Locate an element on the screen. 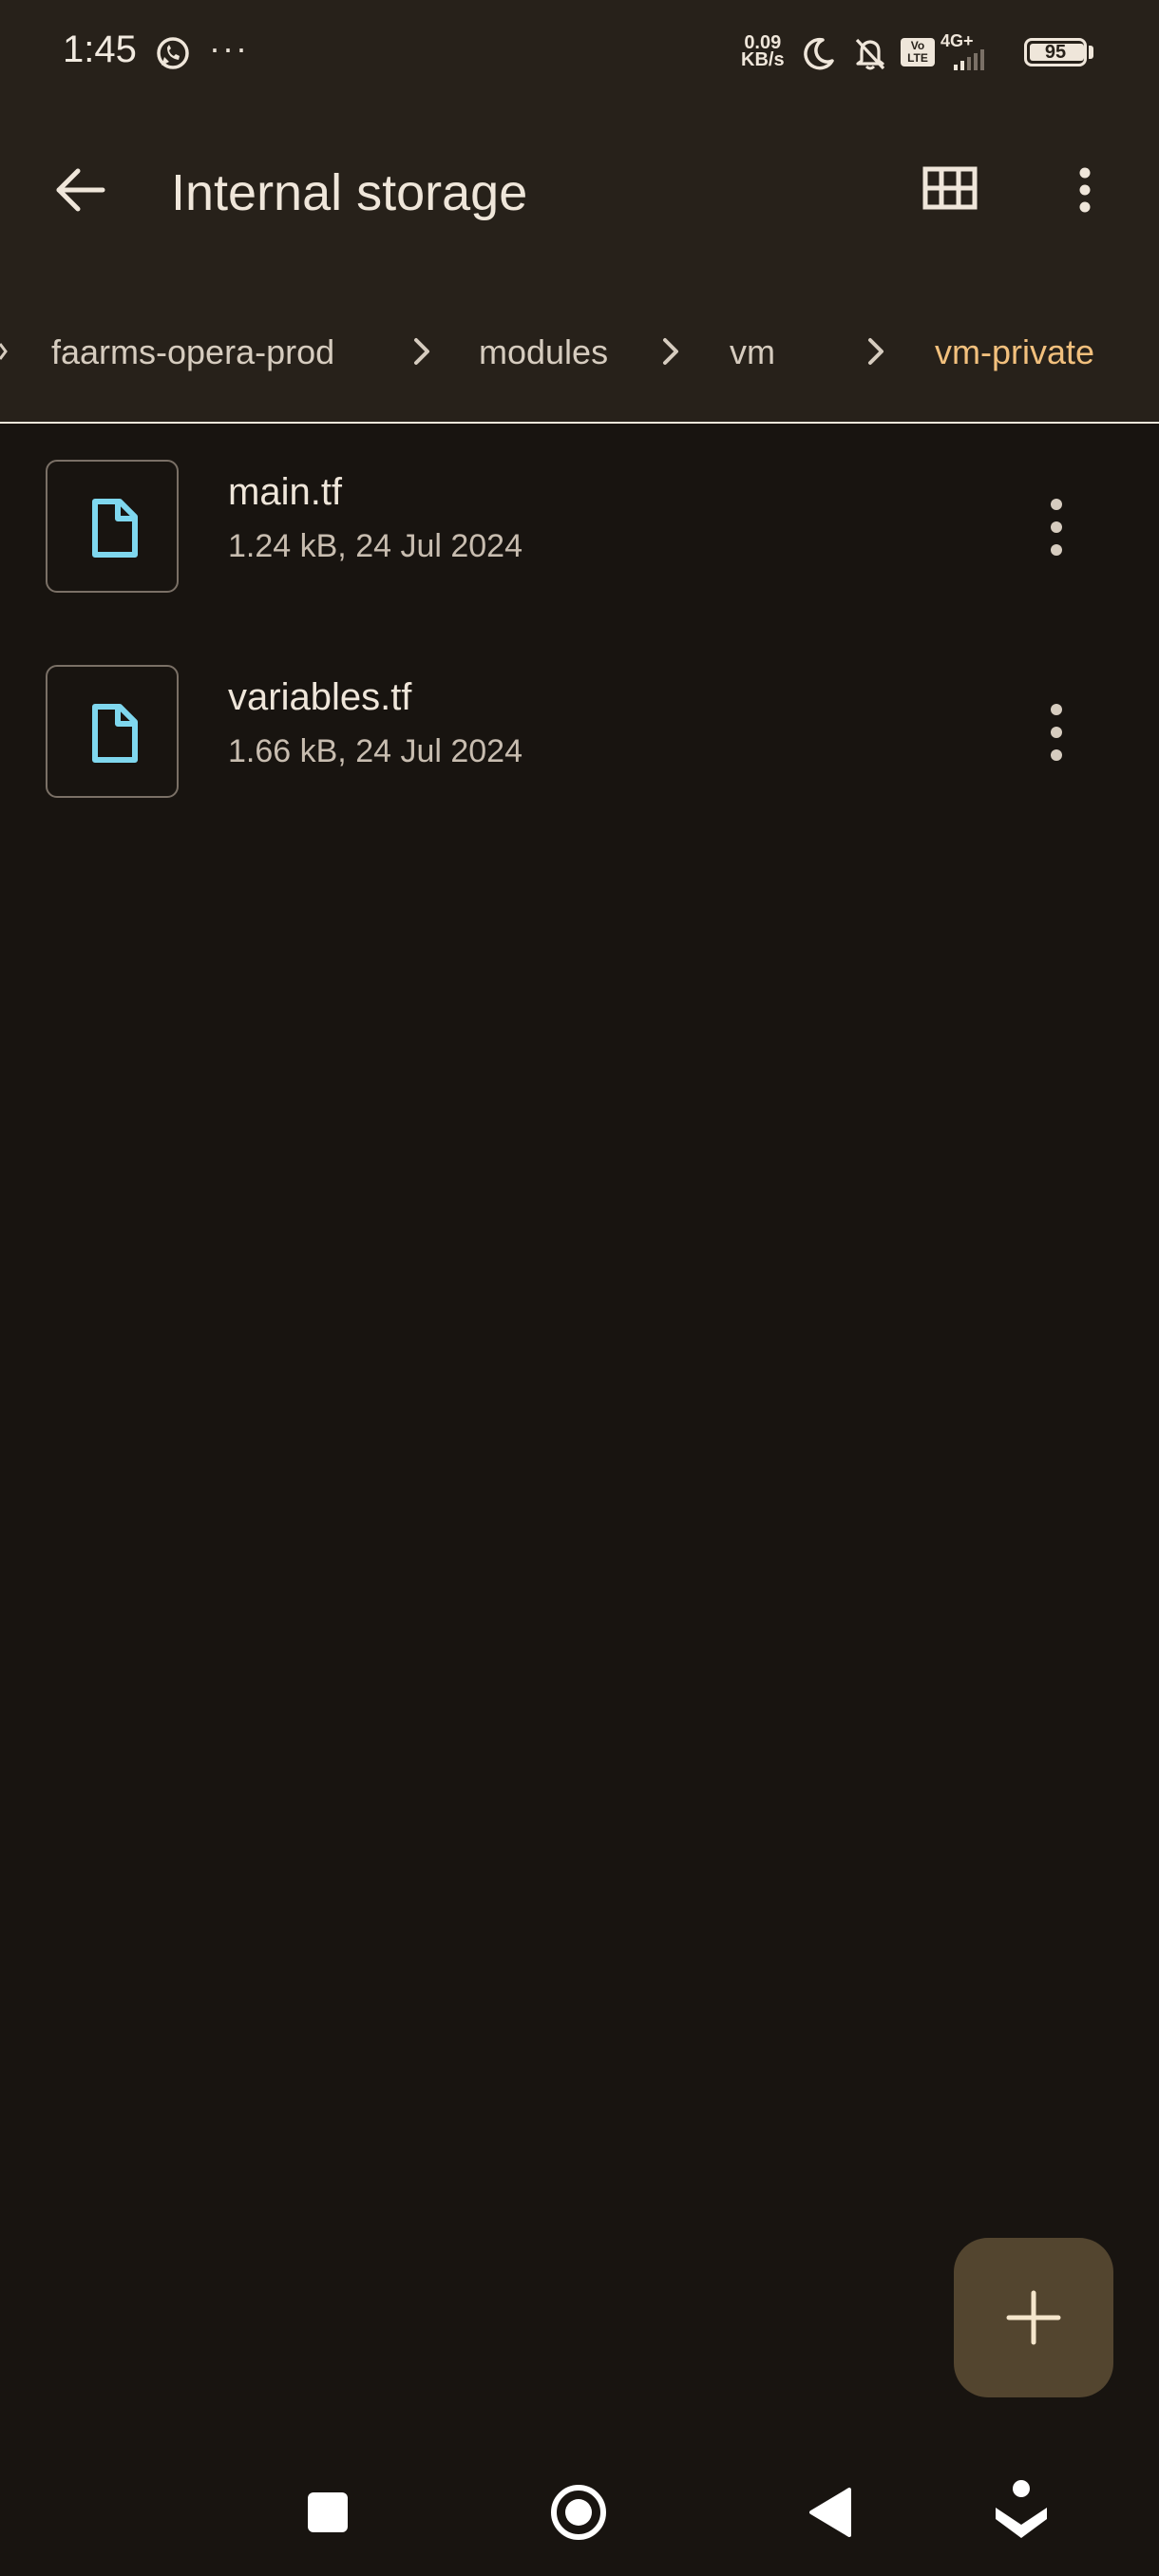 The height and width of the screenshot is (2576, 1159). moon-icon is located at coordinates (819, 53).